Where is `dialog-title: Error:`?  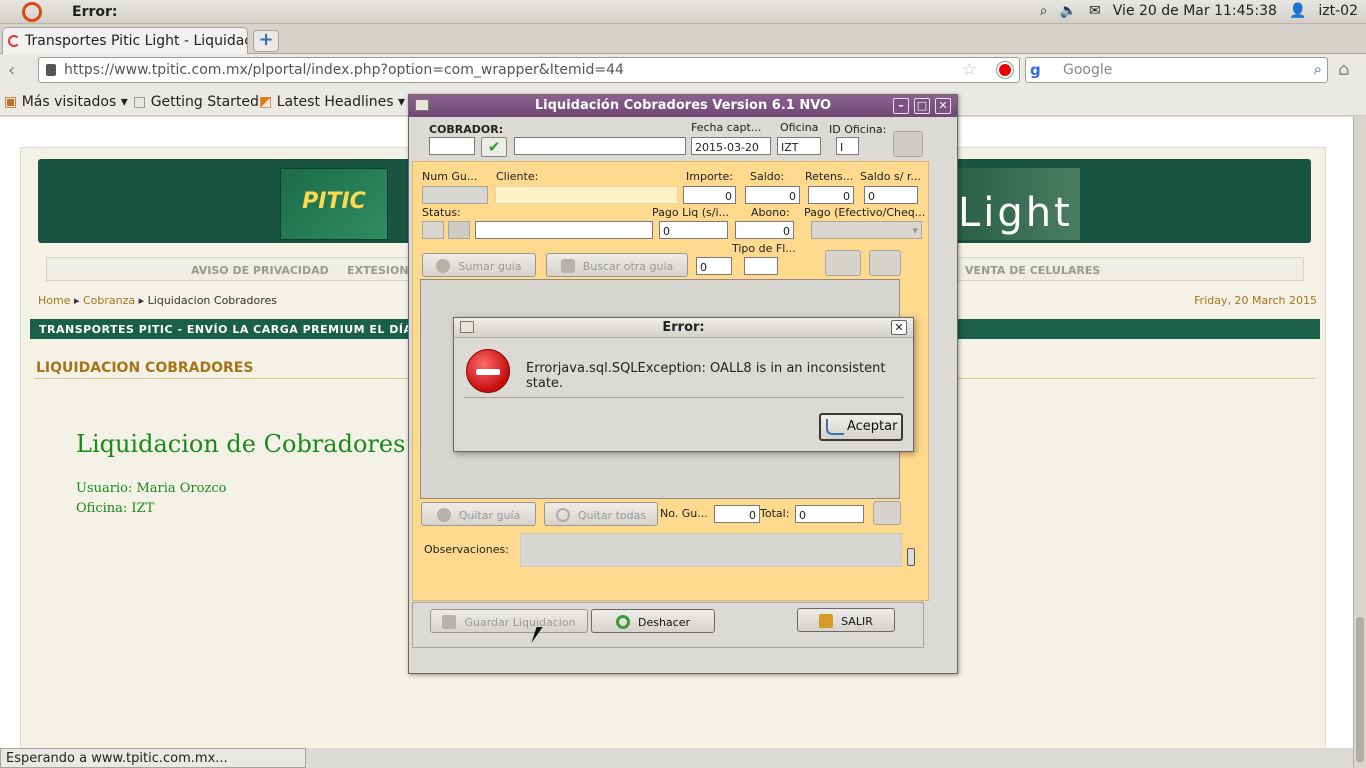
dialog-title: Error: is located at coordinates (683, 327).